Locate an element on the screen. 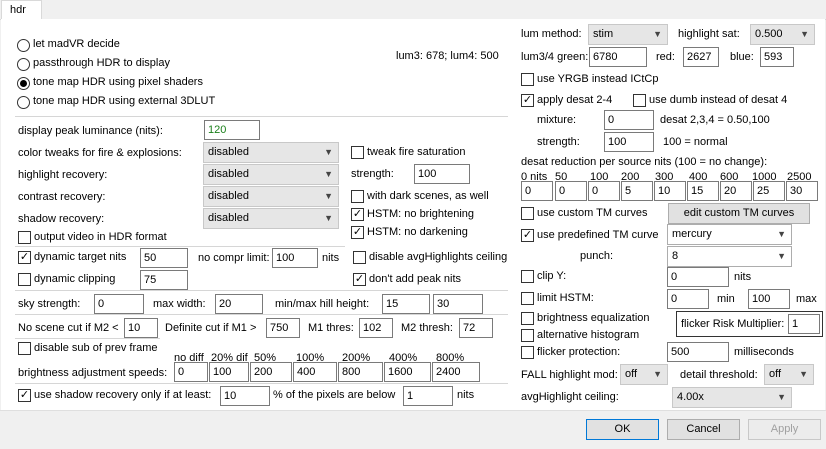 The image size is (826, 449). predefined-tm-checkbox: ✓ is located at coordinates (527, 235).